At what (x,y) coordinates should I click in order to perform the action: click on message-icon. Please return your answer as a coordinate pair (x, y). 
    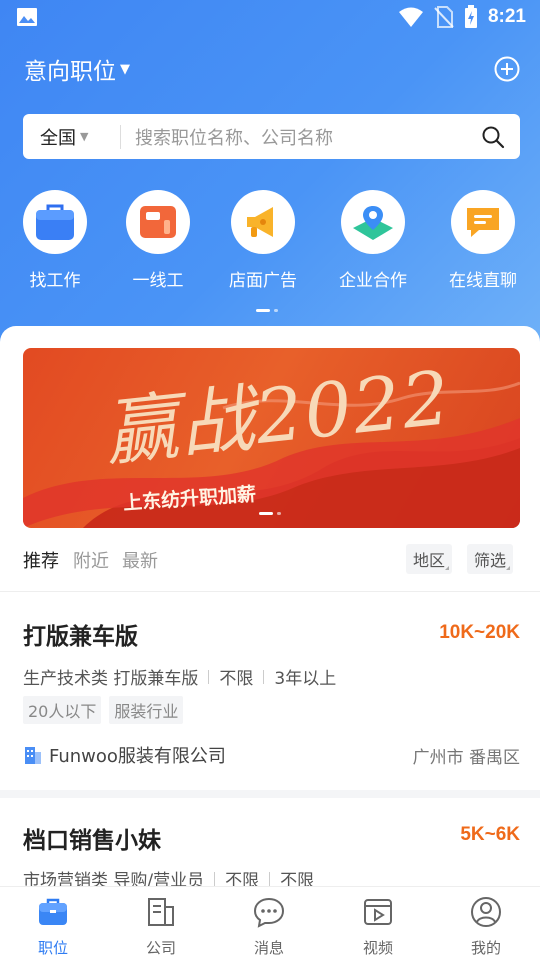
    Looking at the image, I should click on (269, 912).